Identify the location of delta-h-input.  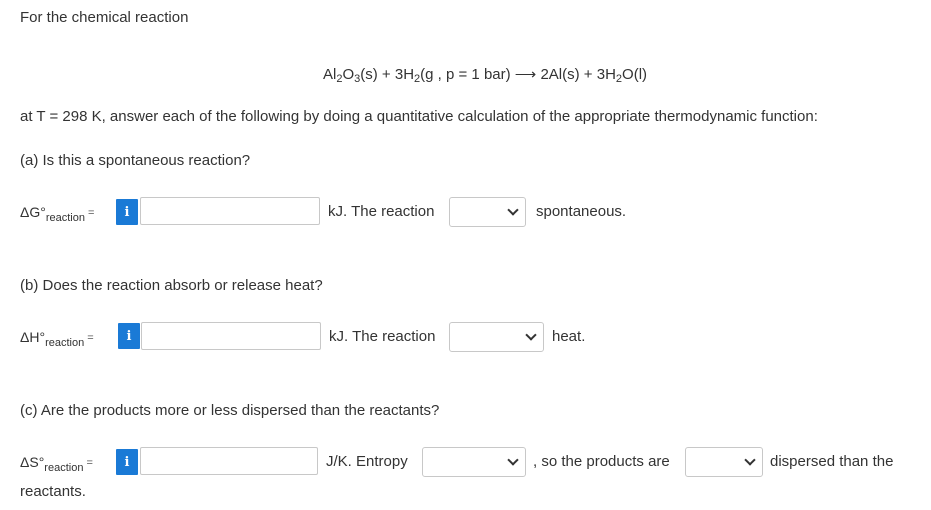
(231, 336).